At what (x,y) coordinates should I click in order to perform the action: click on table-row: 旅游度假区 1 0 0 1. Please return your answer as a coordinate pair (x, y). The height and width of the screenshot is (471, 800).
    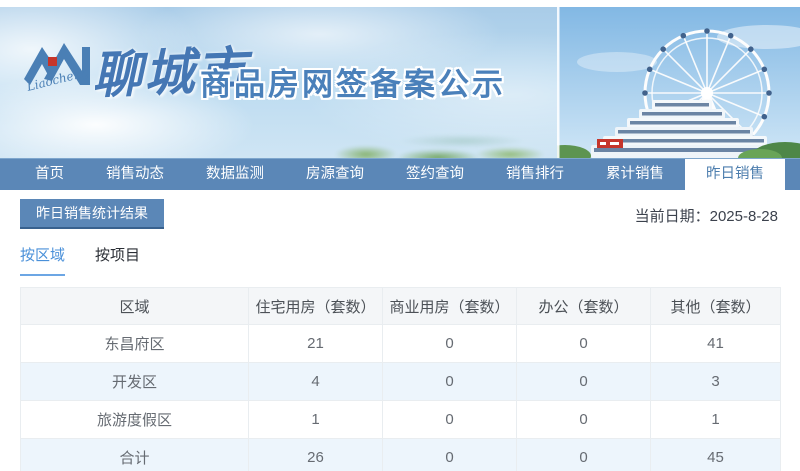
    Looking at the image, I should click on (400, 419).